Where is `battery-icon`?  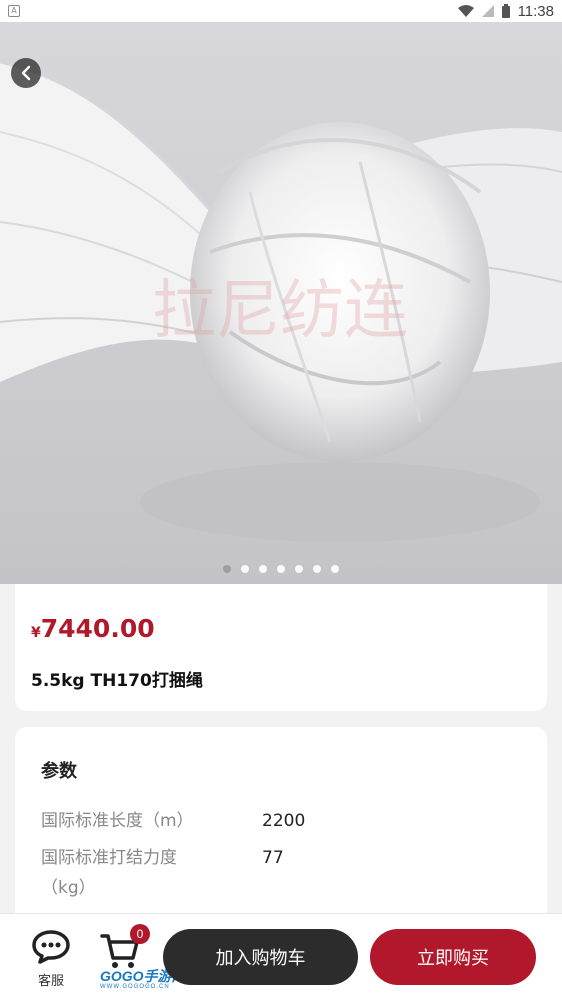
battery-icon is located at coordinates (505, 11).